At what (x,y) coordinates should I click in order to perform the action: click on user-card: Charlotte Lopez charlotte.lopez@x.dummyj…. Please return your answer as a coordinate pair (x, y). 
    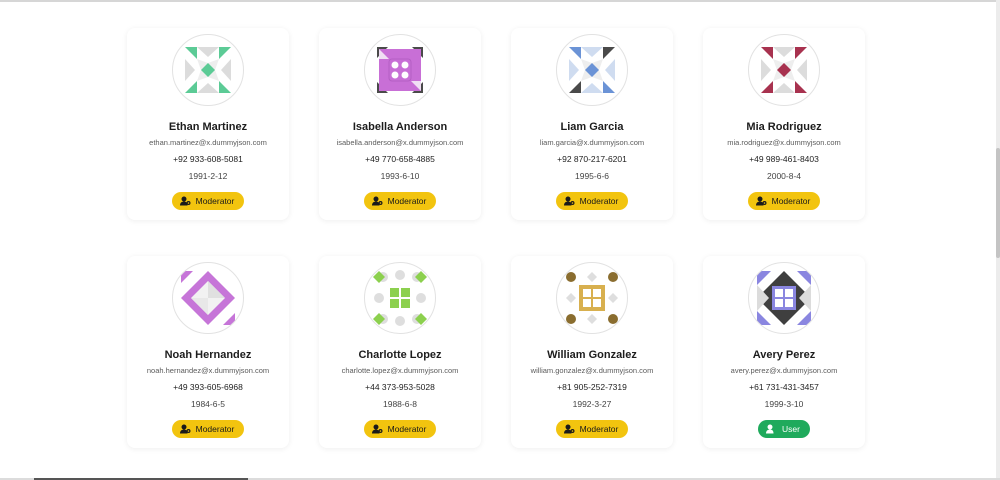
    Looking at the image, I should click on (400, 352).